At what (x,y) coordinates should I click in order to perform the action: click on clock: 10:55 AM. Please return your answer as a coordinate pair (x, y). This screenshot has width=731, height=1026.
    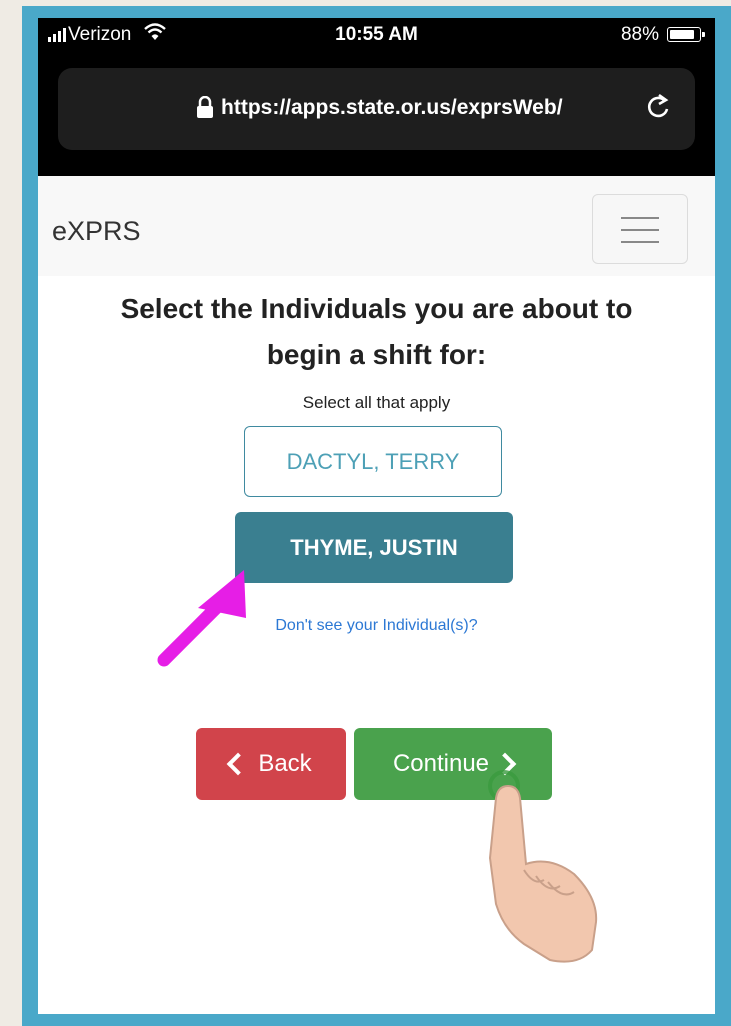
    Looking at the image, I should click on (376, 34).